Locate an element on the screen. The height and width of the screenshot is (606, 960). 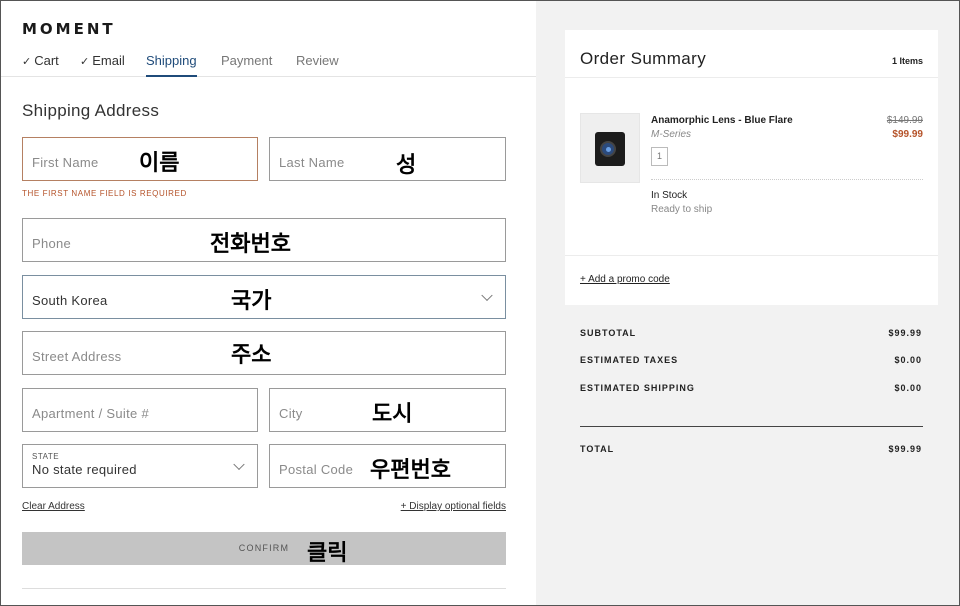
confirm-button-label: CONFIRM is located at coordinates (264, 548).